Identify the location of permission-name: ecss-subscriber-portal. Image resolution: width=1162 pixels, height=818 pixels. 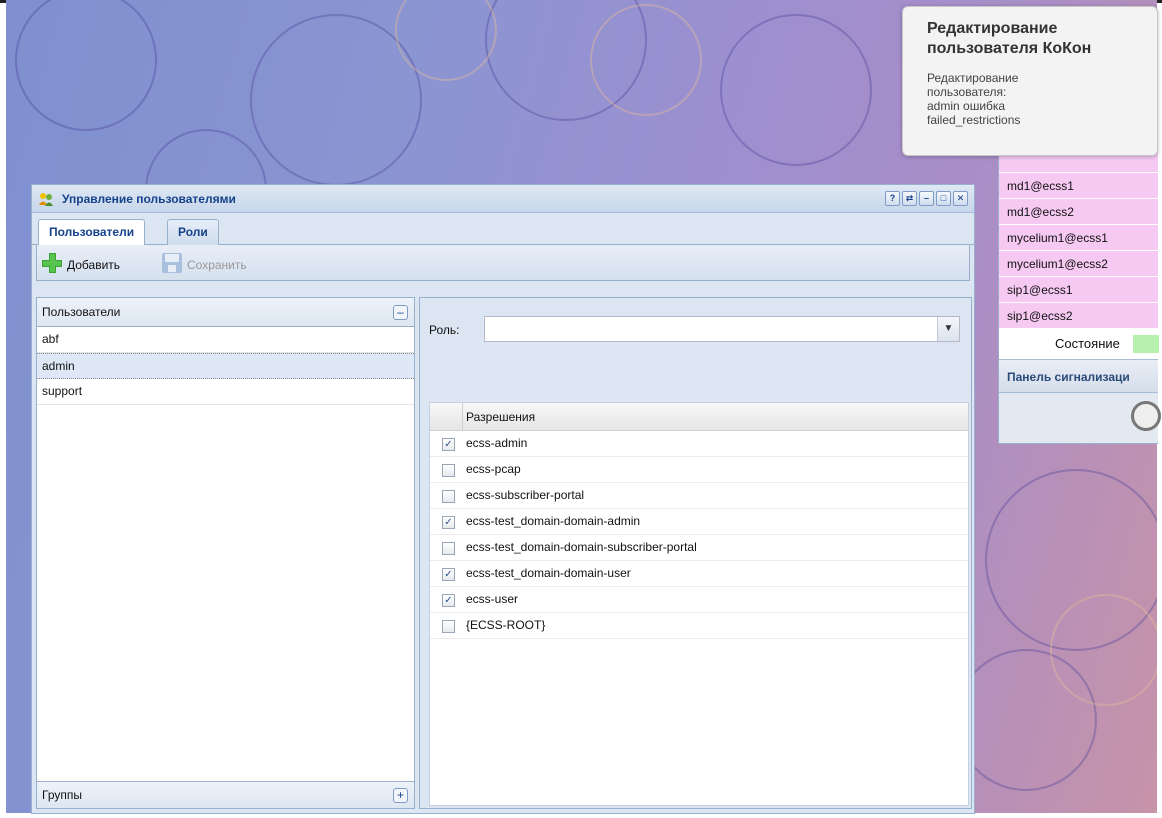
(525, 495).